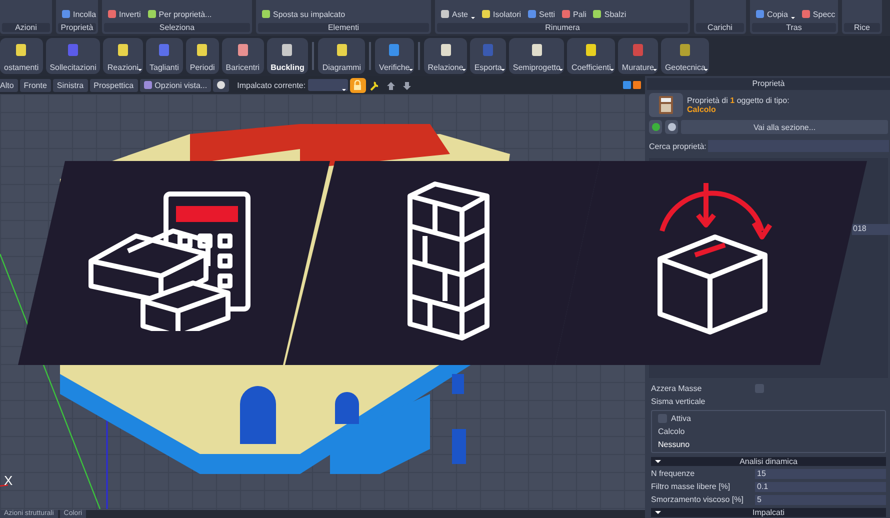  I want to click on property-value: 15, so click(820, 473).